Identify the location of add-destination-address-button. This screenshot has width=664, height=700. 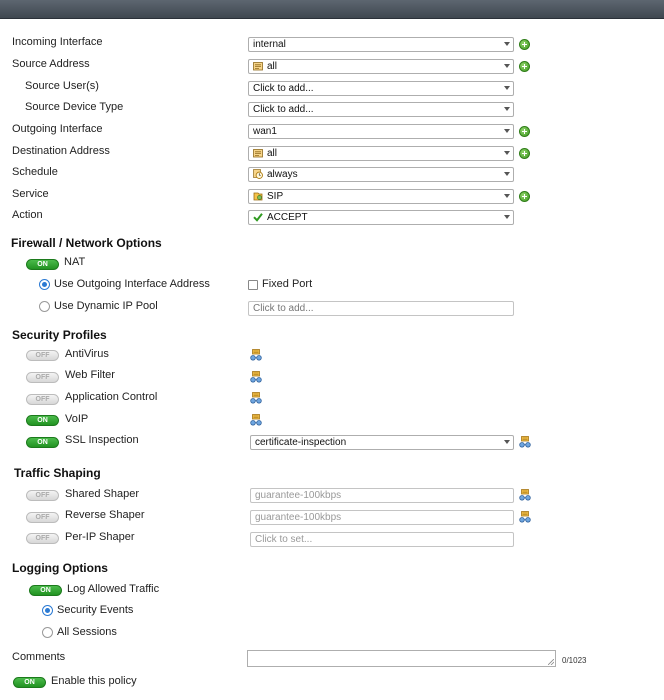
(524, 153).